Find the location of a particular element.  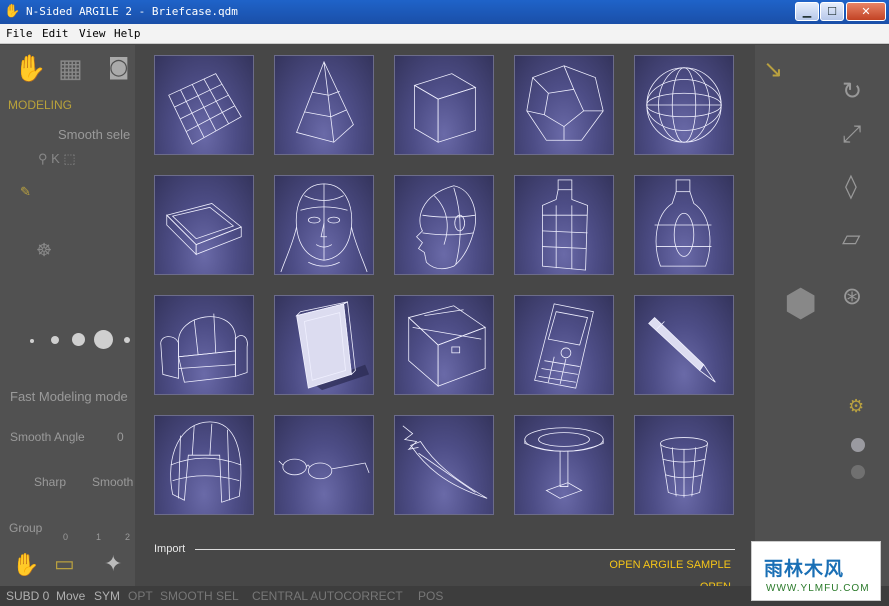

sample-glasses is located at coordinates (324, 465).